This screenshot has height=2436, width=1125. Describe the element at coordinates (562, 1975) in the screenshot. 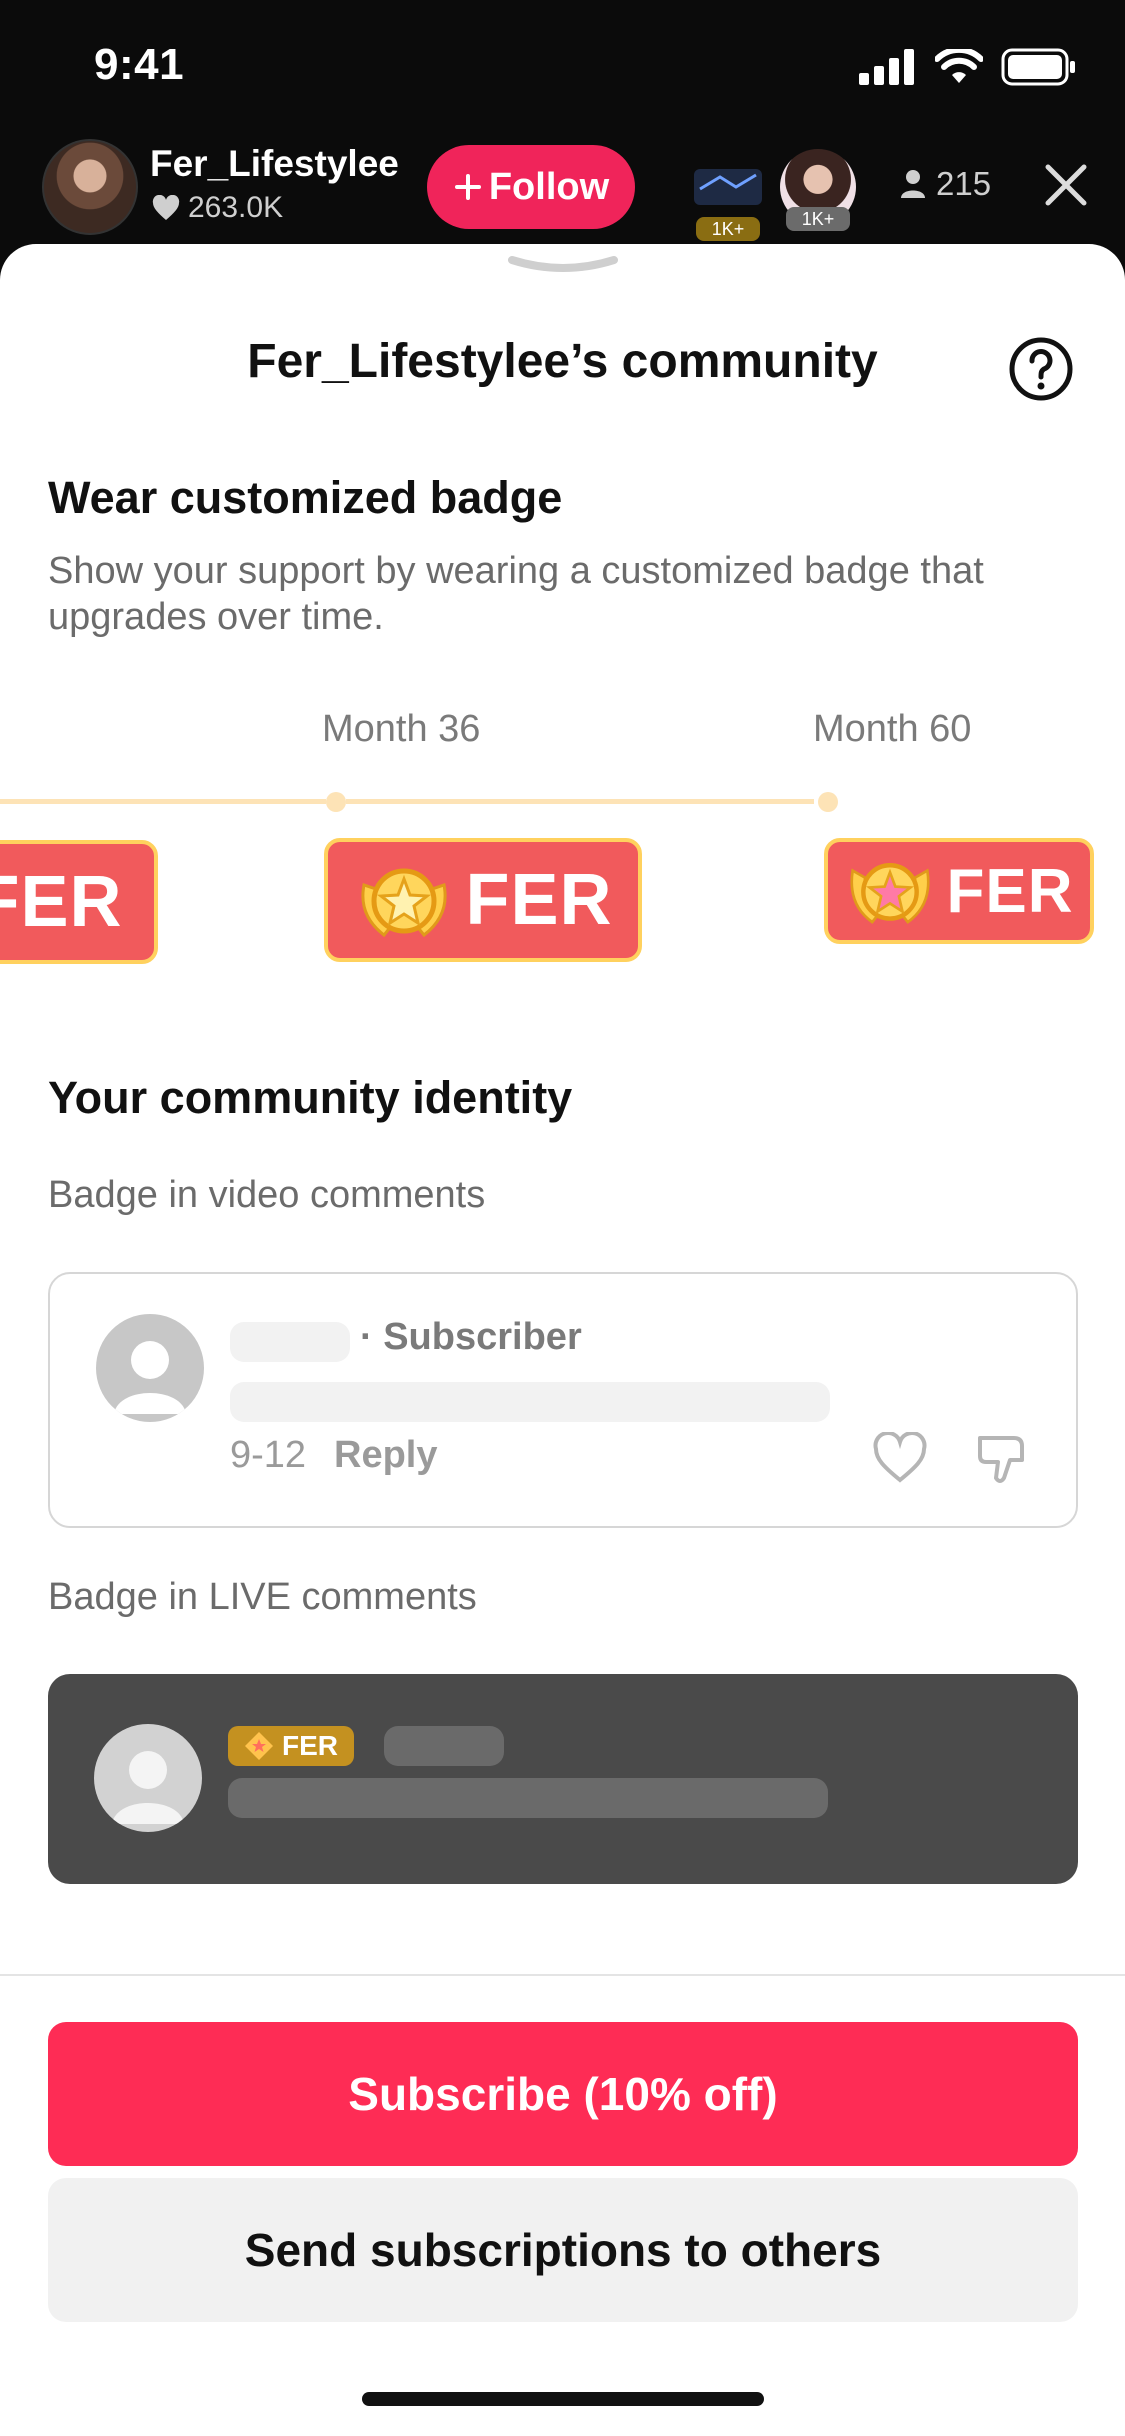

I see `actions-divider` at that location.